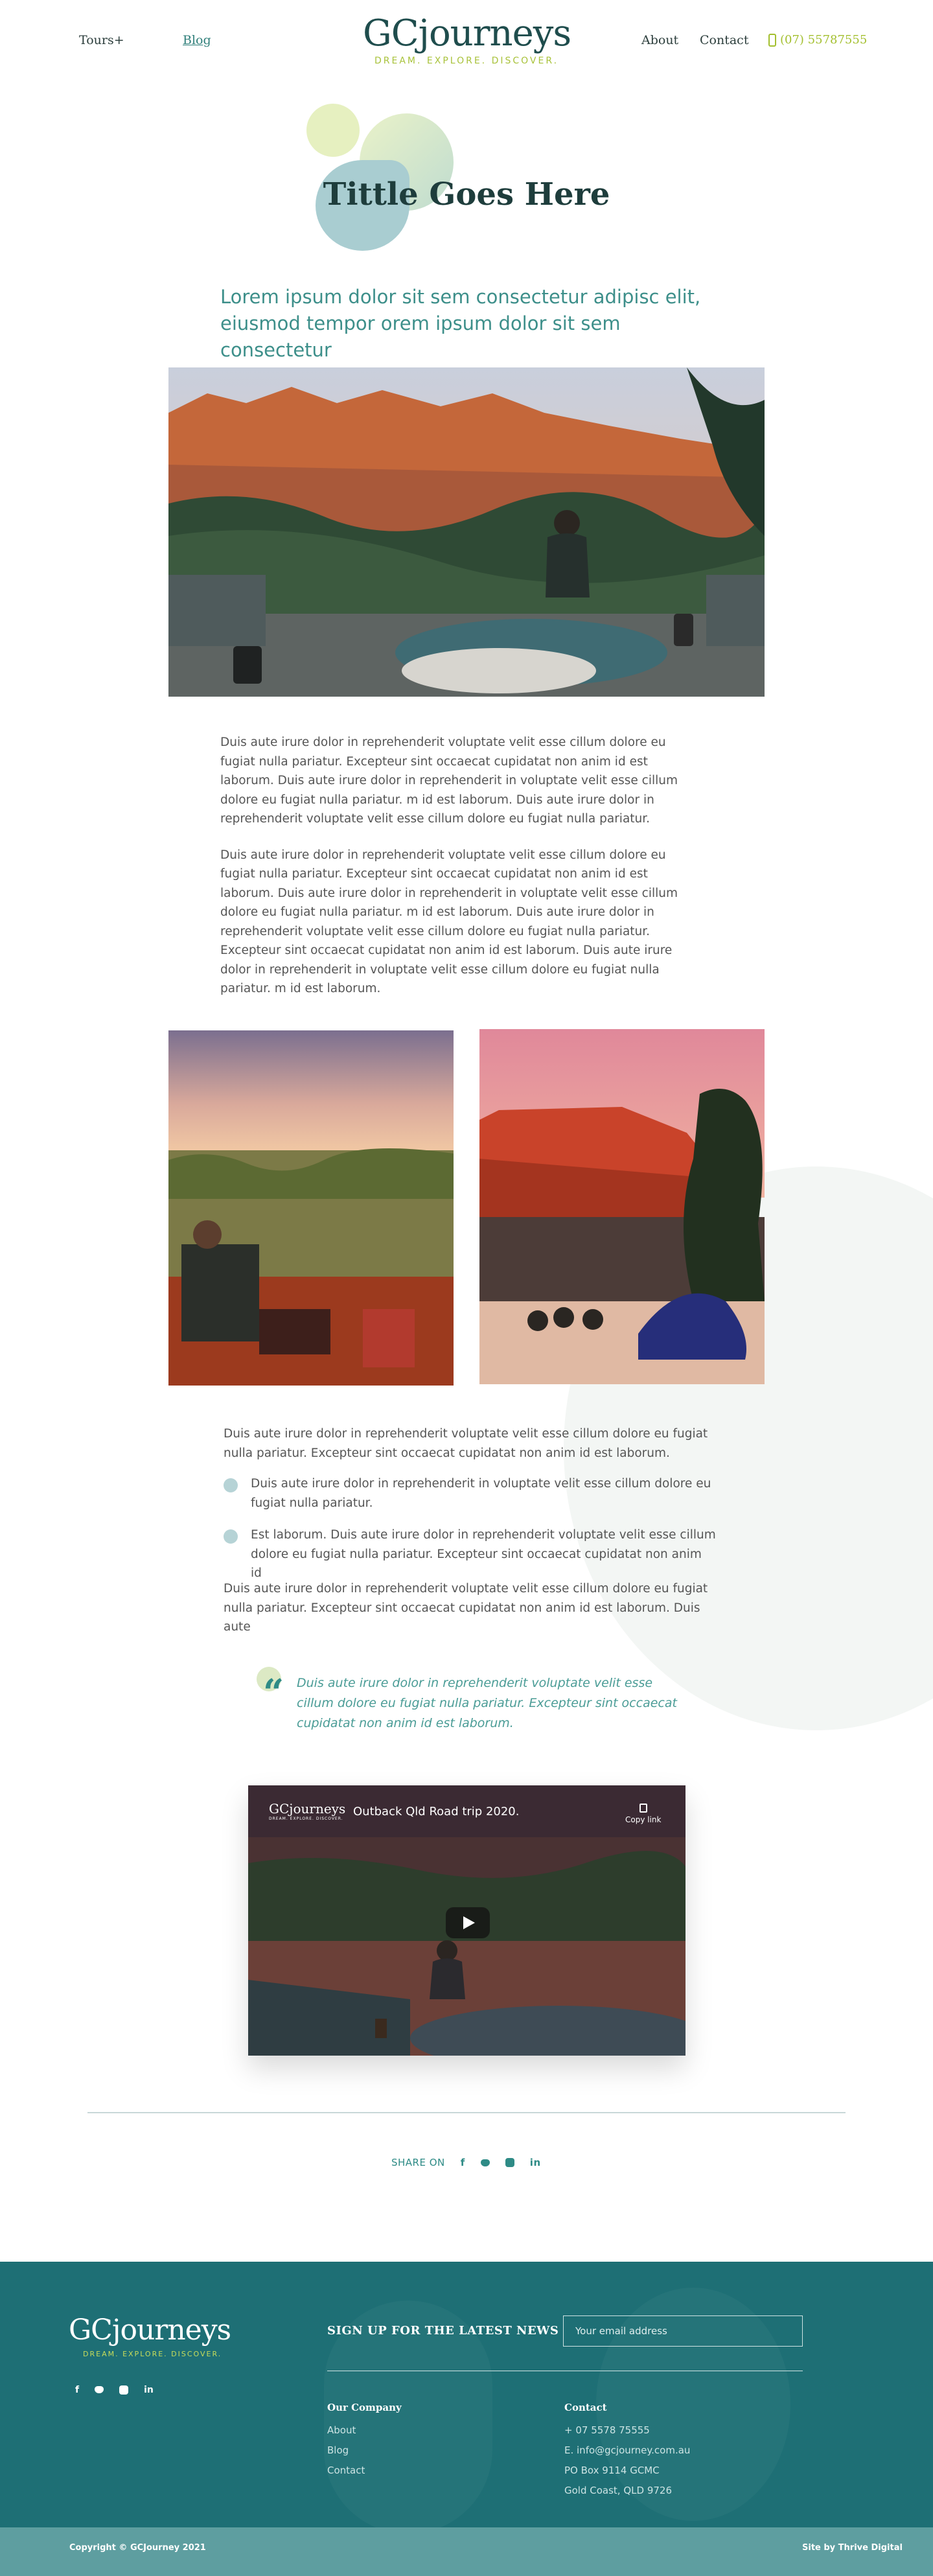 This screenshot has height=2576, width=933. I want to click on copy-icon, so click(643, 1809).